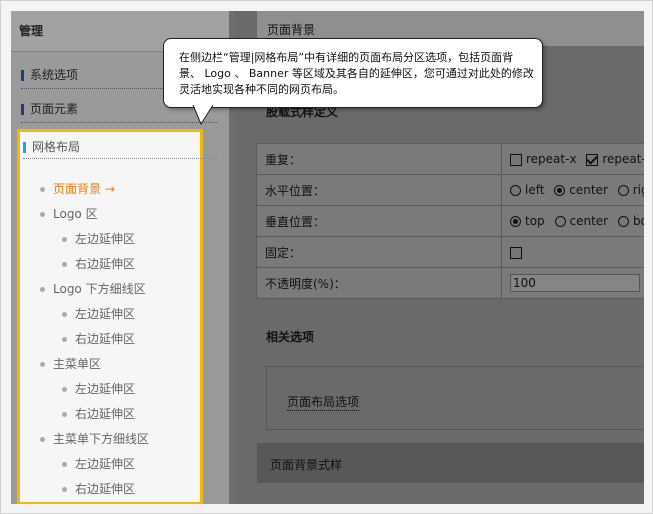  Describe the element at coordinates (379, 283) in the screenshot. I see `opacity-label: 不透明度(%)：` at that location.